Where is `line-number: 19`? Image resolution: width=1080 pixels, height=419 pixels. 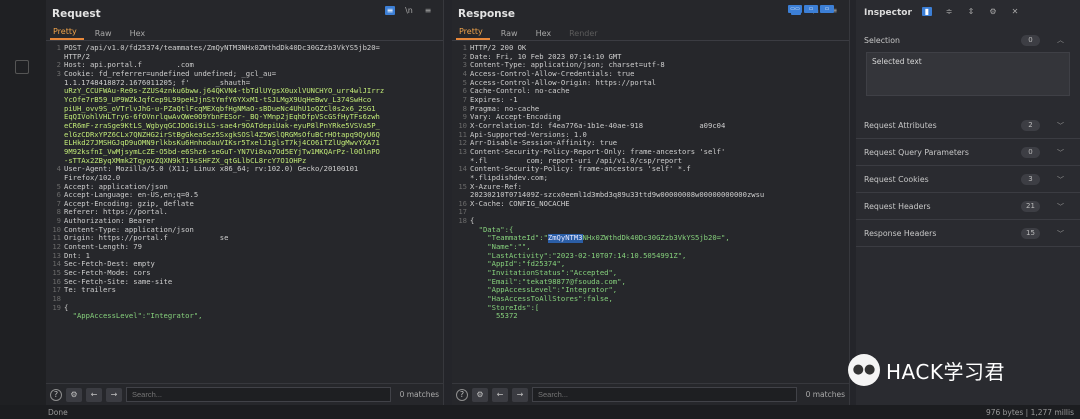
line-number: 19 is located at coordinates (56, 307).